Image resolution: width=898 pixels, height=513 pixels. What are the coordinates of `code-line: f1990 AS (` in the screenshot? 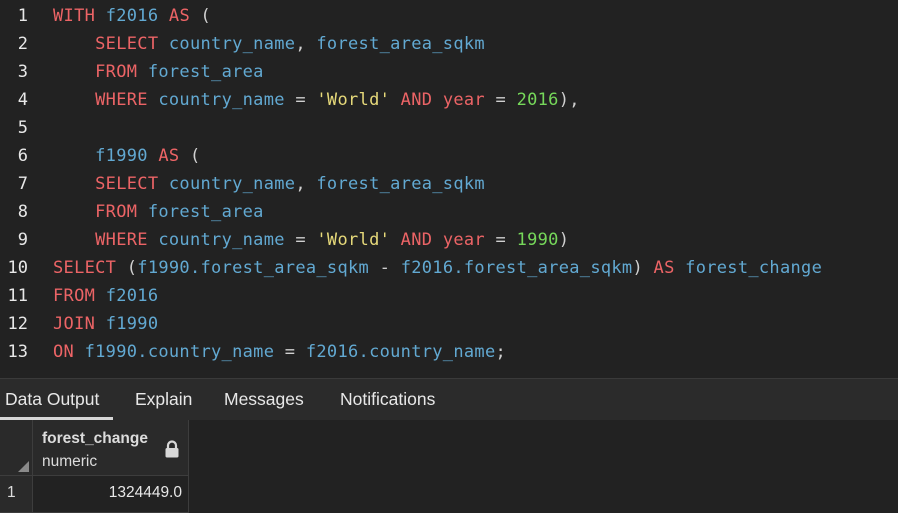 It's located at (475, 156).